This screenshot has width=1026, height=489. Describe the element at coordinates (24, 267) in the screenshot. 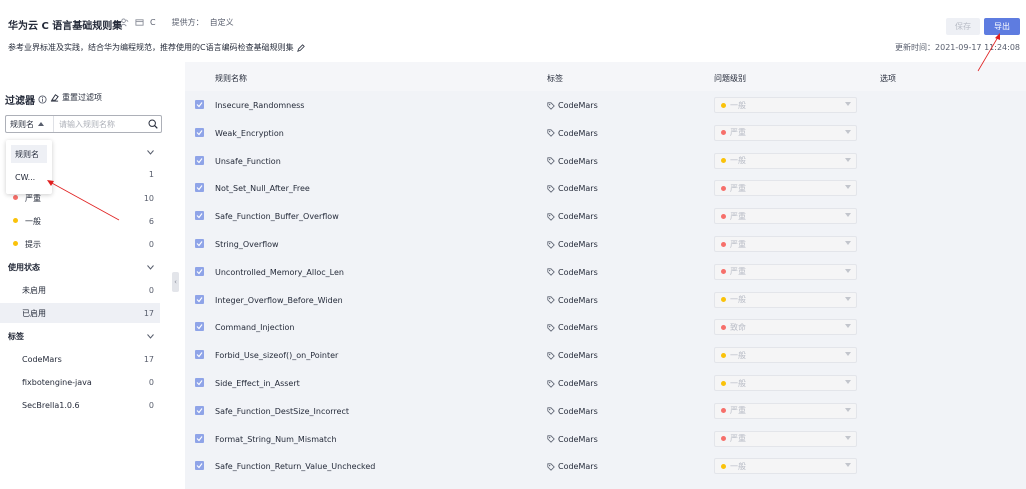

I see `status-section-title: 使用状态` at that location.